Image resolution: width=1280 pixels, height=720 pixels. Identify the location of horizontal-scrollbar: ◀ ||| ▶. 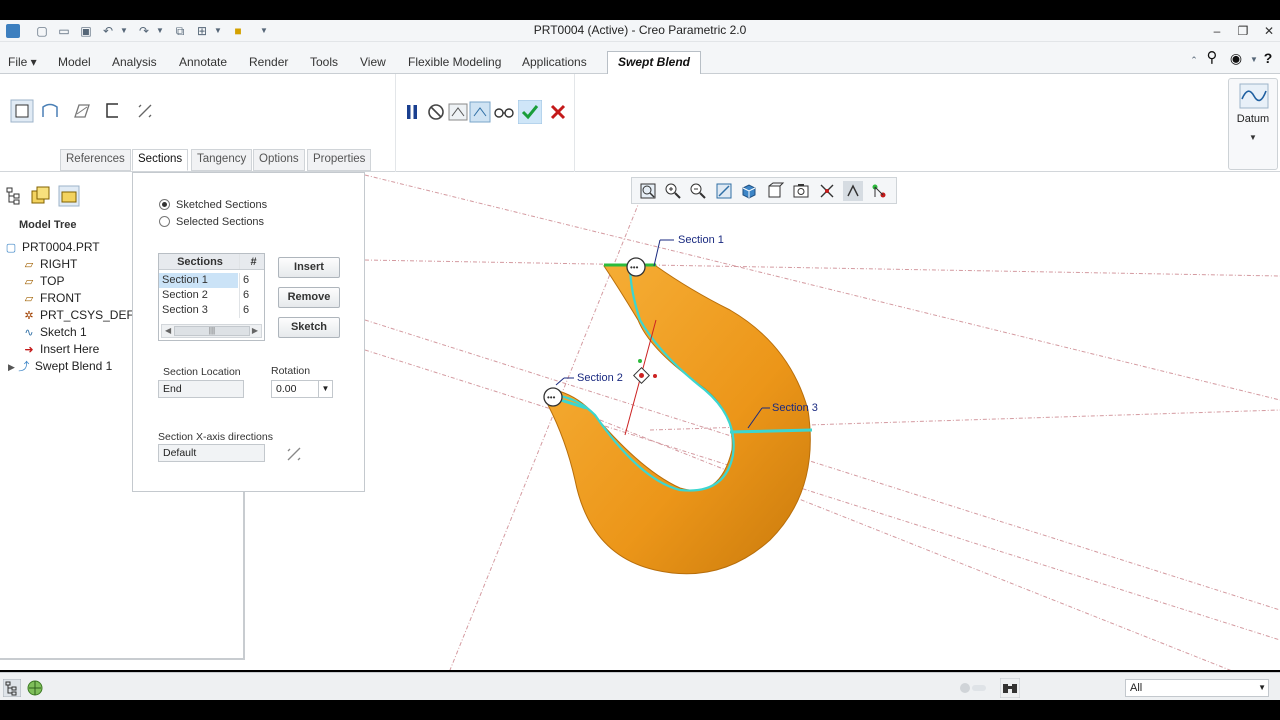
(211, 331).